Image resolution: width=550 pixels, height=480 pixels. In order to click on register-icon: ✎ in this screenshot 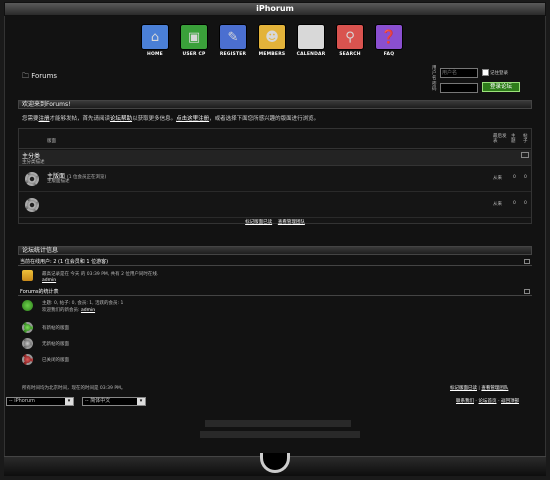, I will do `click(233, 37)`.